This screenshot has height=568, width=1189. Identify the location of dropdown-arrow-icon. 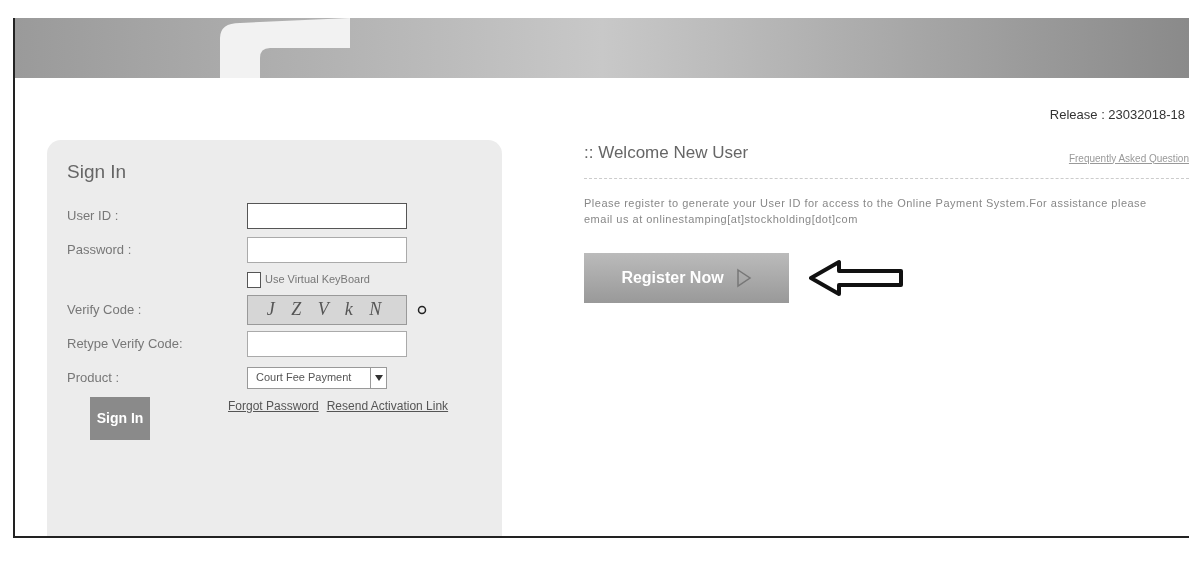
(378, 377).